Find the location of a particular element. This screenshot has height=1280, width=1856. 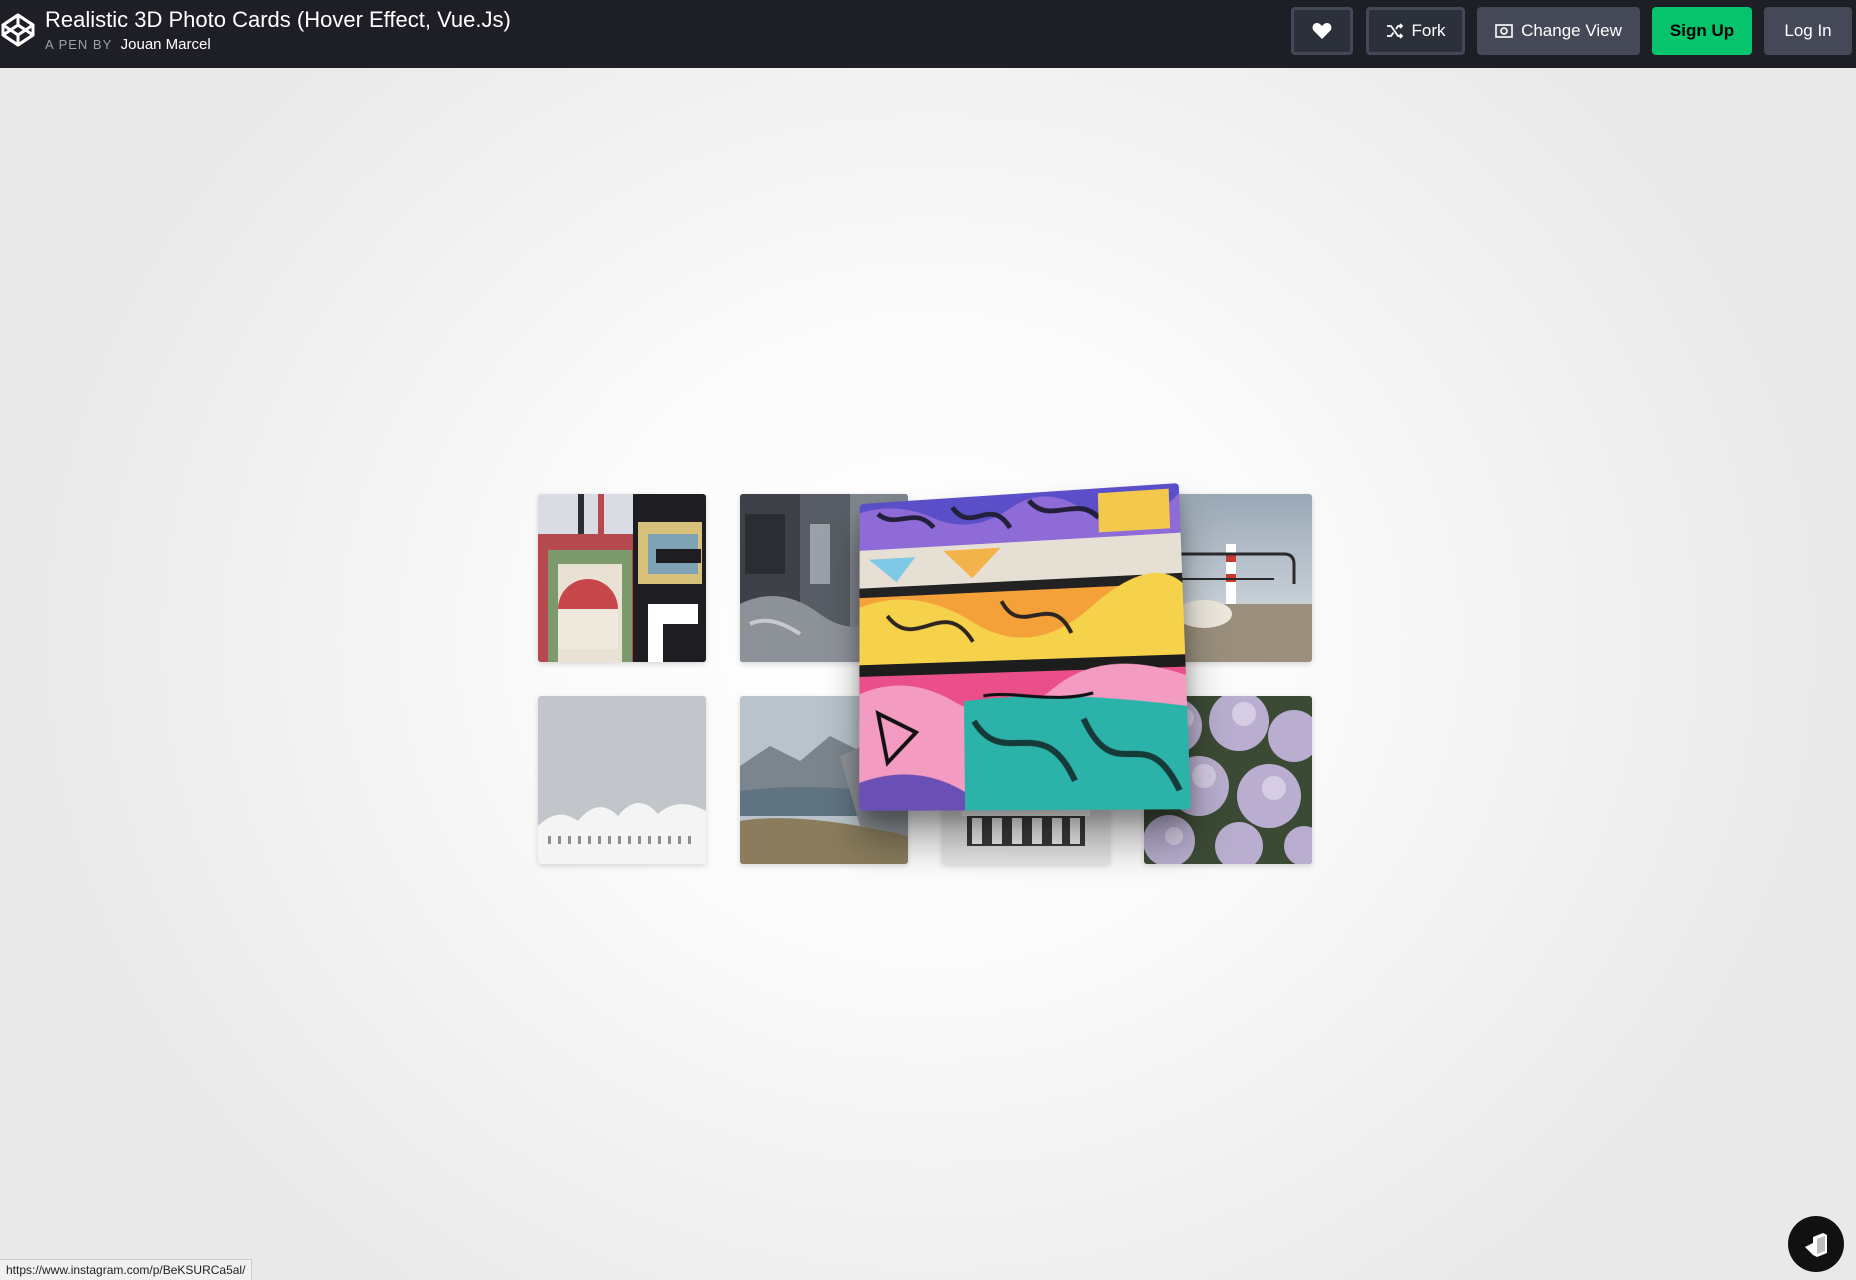

change-view-label: Change View is located at coordinates (1571, 31).